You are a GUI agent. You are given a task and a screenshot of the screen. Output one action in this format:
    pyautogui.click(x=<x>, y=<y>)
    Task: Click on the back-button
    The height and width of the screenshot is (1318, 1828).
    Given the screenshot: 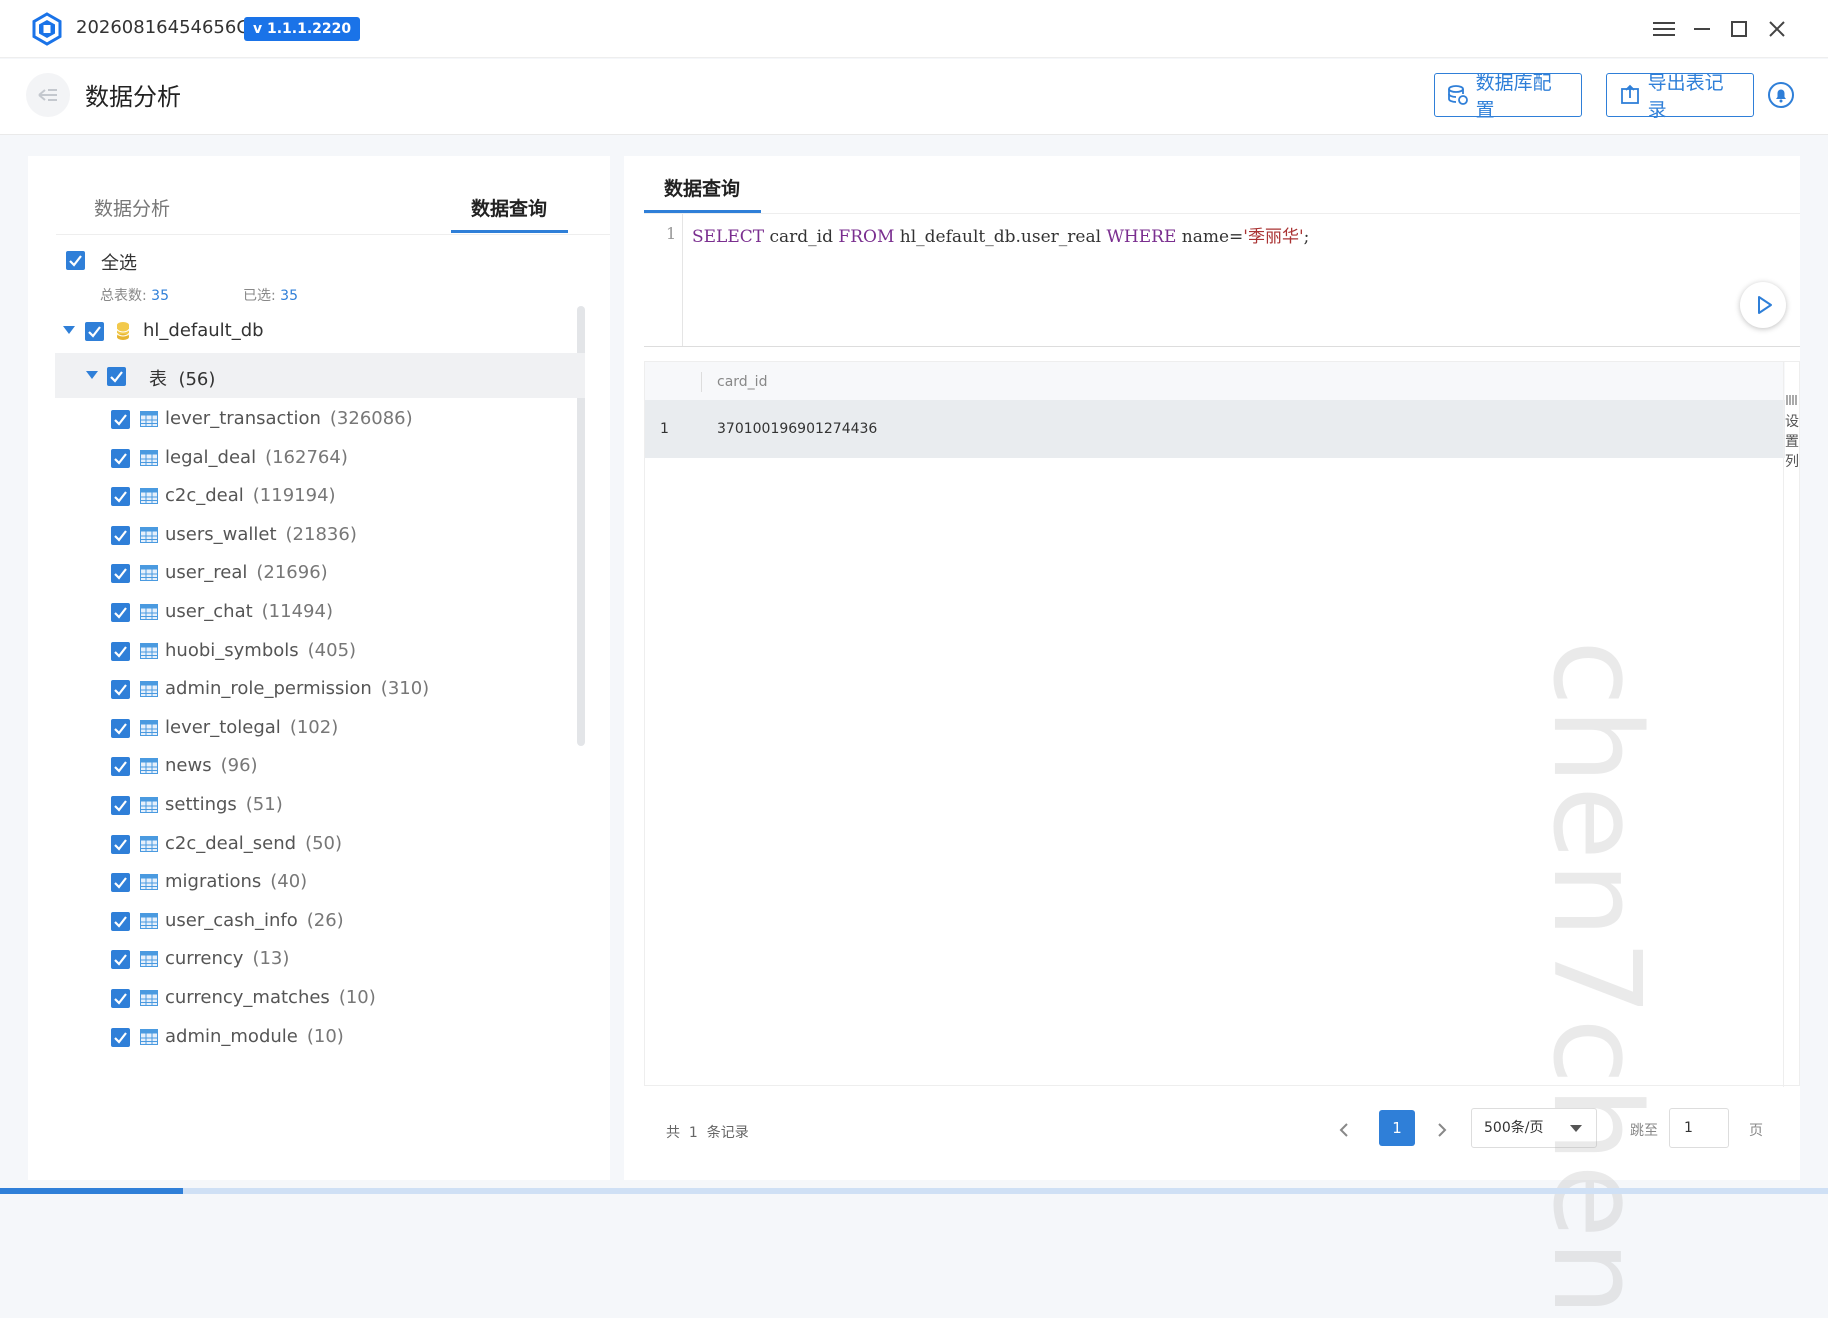 What is the action you would take?
    pyautogui.click(x=48, y=95)
    